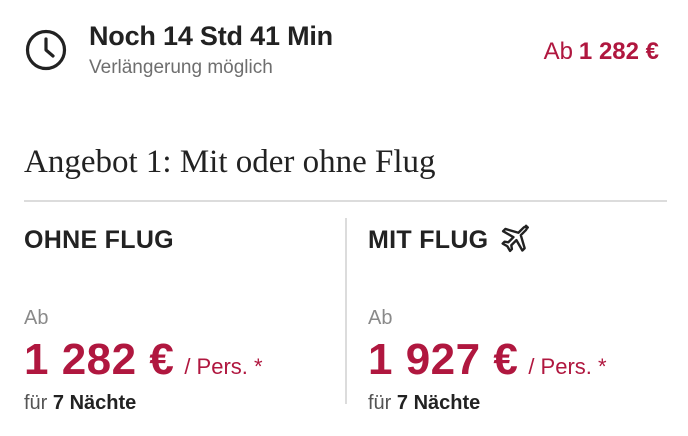 The width and height of the screenshot is (688, 436). What do you see at coordinates (230, 162) in the screenshot?
I see `offer-title: Angebot 1: Mit oder ohne Flug` at bounding box center [230, 162].